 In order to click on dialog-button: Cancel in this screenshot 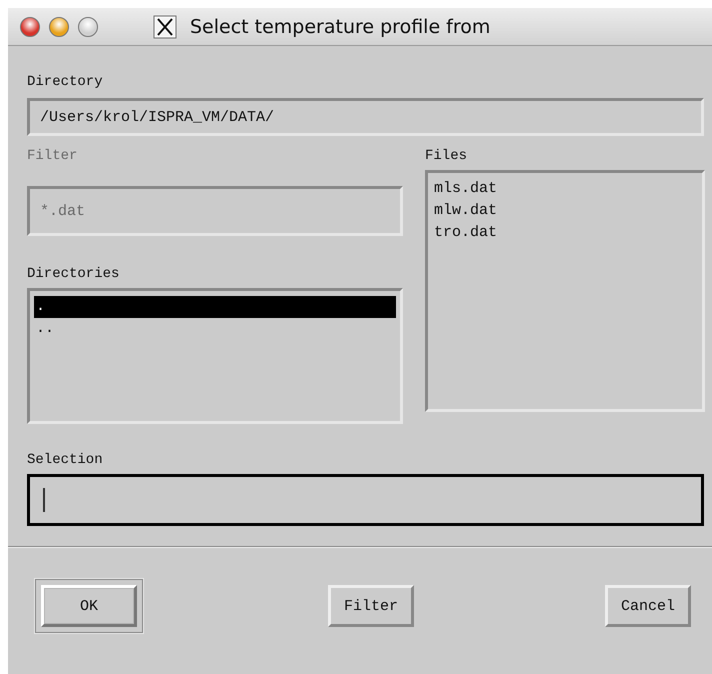, I will do `click(648, 606)`.